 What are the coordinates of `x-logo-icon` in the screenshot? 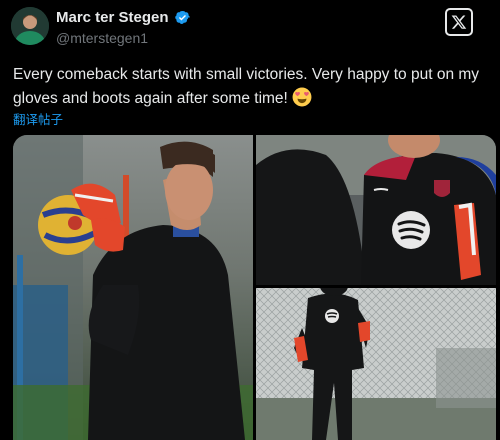 It's located at (459, 22).